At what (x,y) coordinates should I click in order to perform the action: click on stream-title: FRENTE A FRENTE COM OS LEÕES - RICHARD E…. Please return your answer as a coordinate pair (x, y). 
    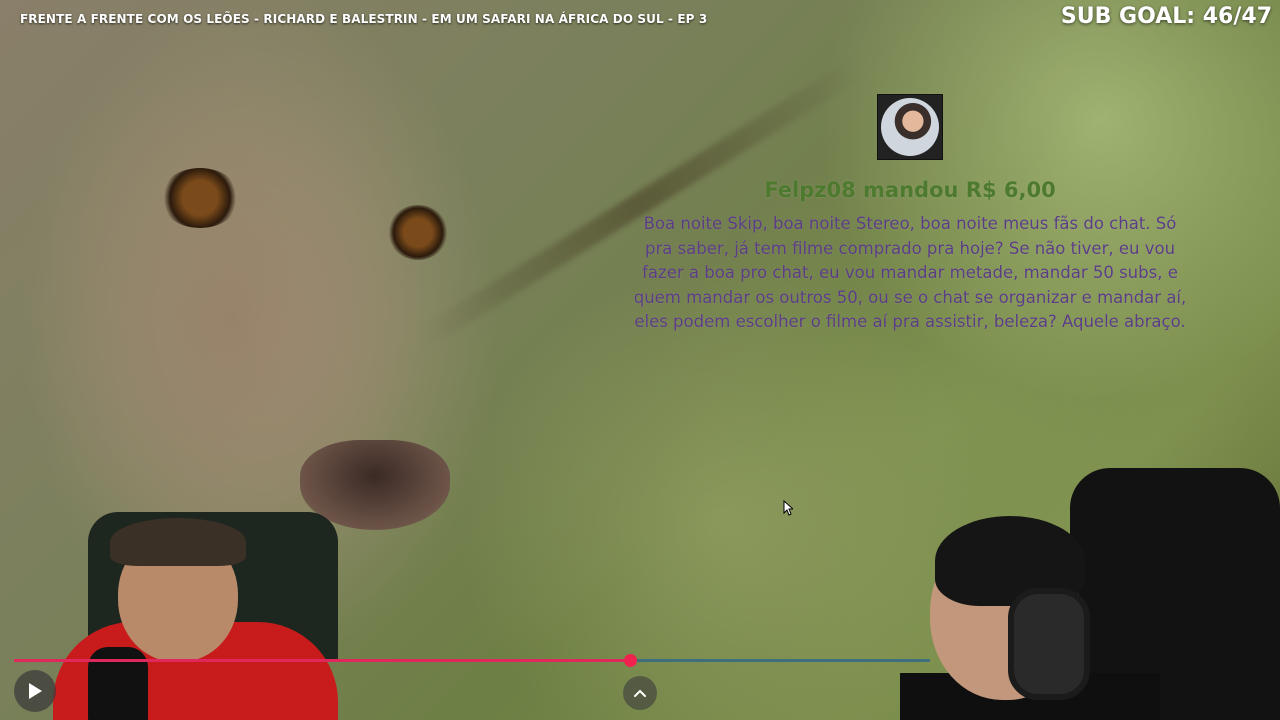
    Looking at the image, I should click on (364, 19).